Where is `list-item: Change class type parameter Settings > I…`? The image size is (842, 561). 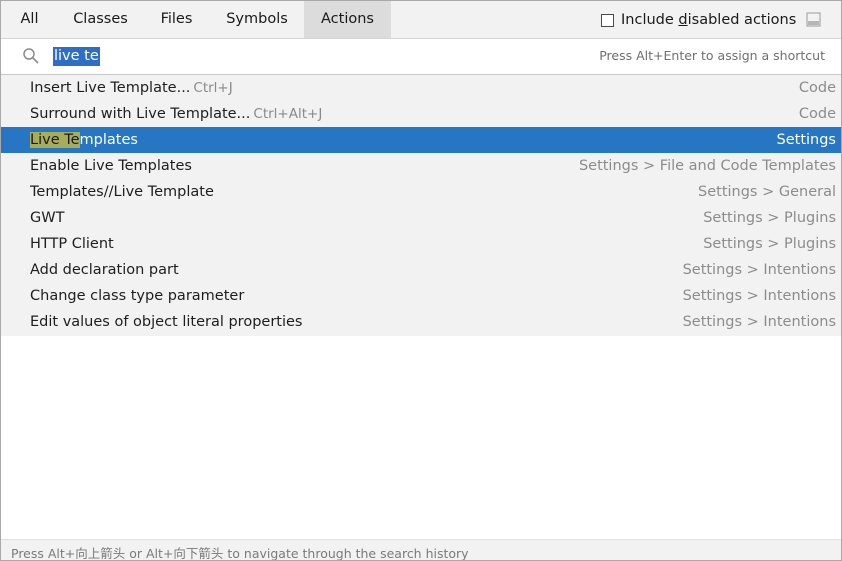
list-item: Change class type parameter Settings > I… is located at coordinates (421, 296).